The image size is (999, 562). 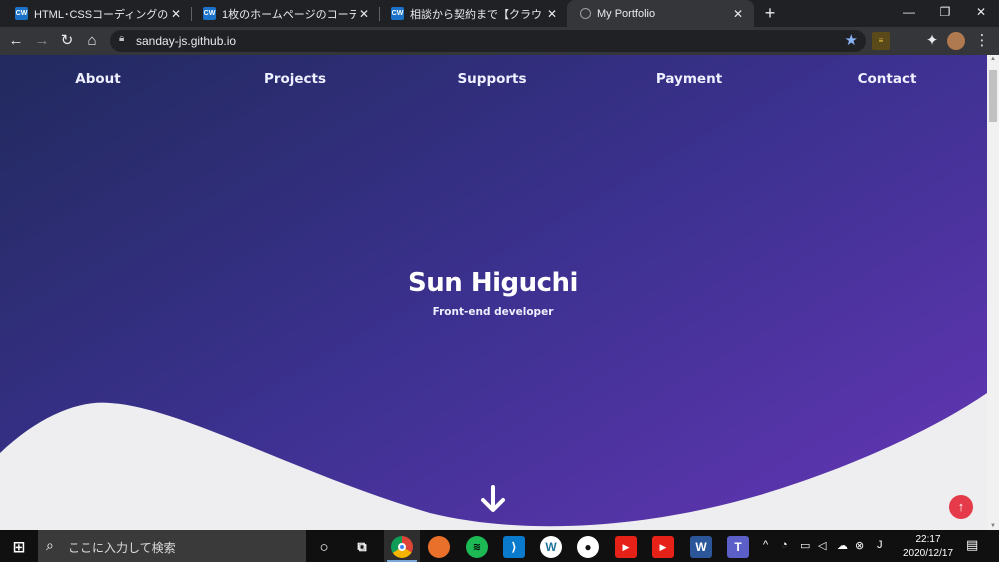 What do you see at coordinates (993, 526) in the screenshot?
I see `scroll-down-icon: ▼` at bounding box center [993, 526].